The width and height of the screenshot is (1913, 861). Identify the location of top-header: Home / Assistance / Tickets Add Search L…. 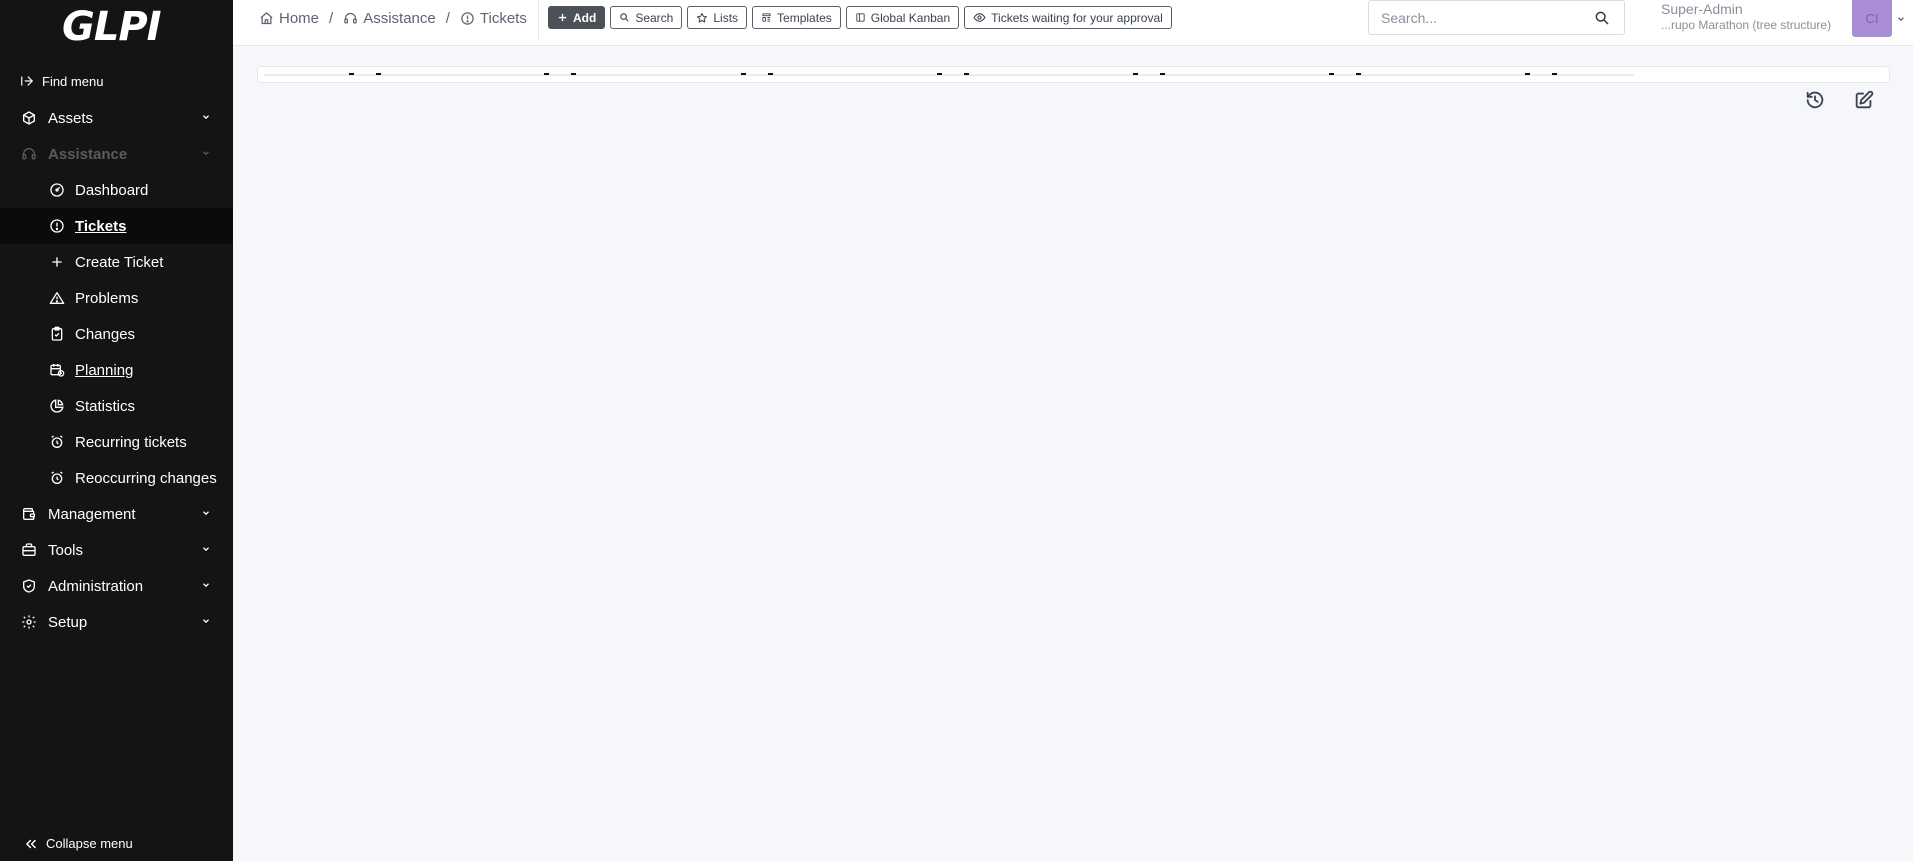
(1073, 23).